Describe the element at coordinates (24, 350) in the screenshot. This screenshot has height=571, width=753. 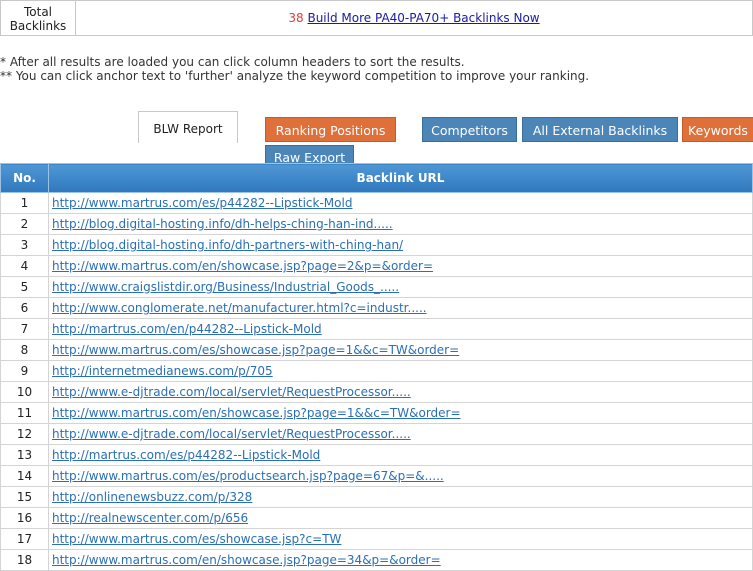
I see `row-number: 8` at that location.